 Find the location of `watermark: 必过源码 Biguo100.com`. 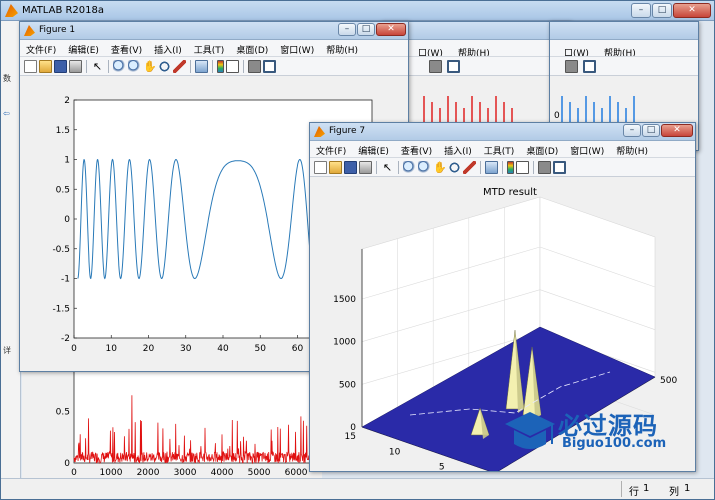

watermark: 必过源码 Biguo100.com is located at coordinates (600, 431).